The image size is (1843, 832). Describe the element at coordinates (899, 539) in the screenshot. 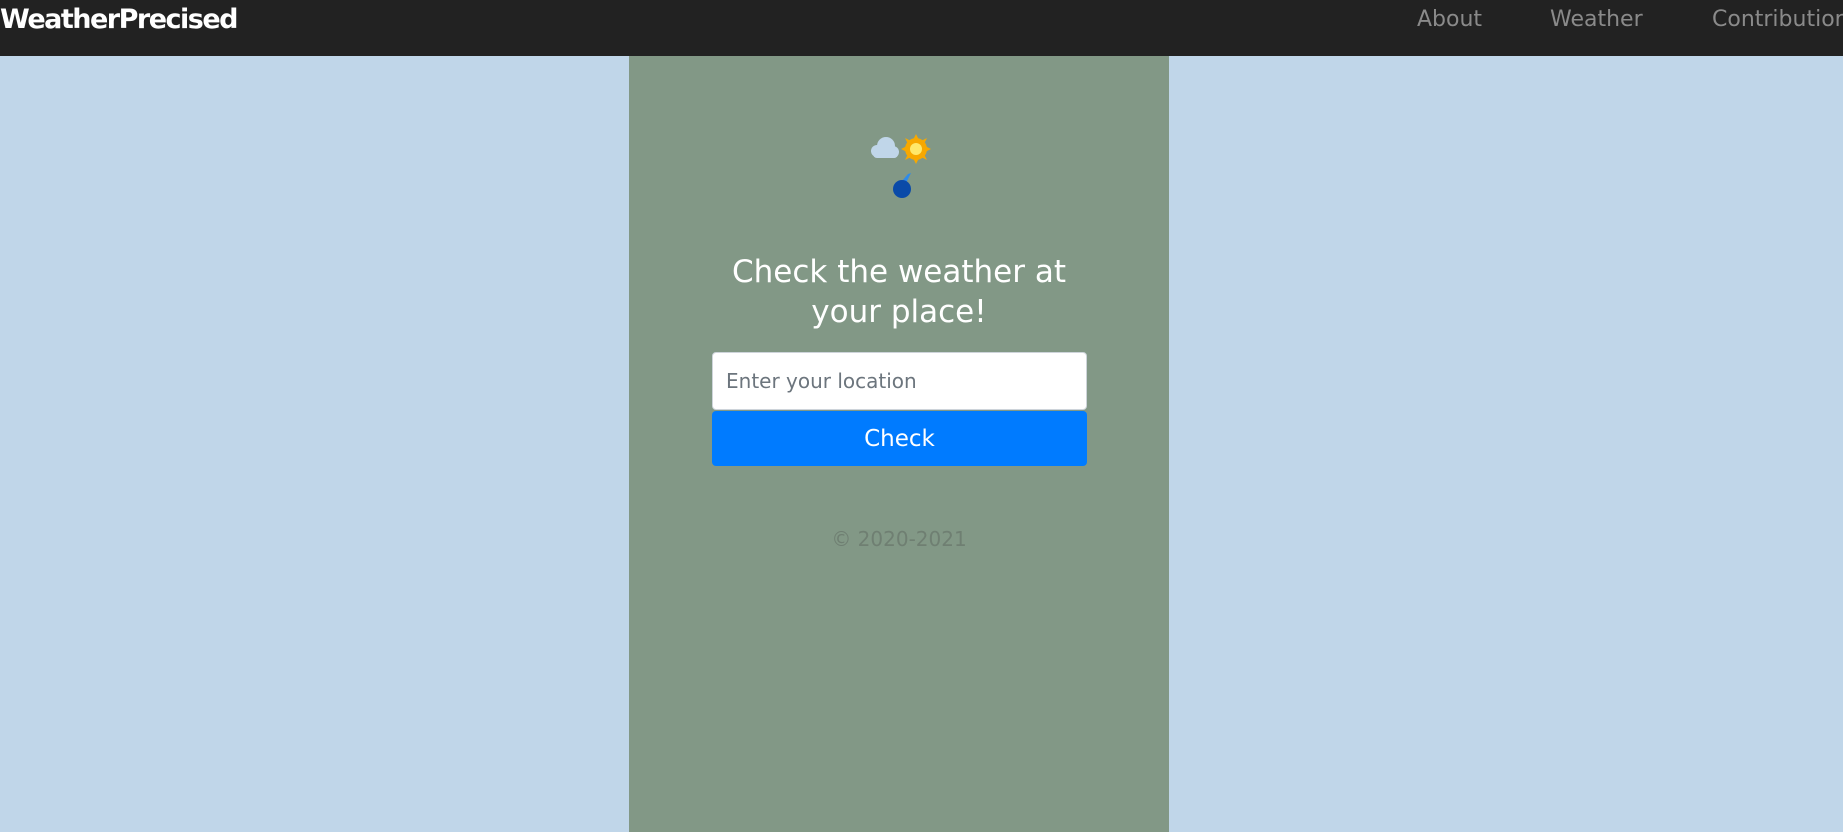

I see `copyright-footer: © 2020-2021` at that location.